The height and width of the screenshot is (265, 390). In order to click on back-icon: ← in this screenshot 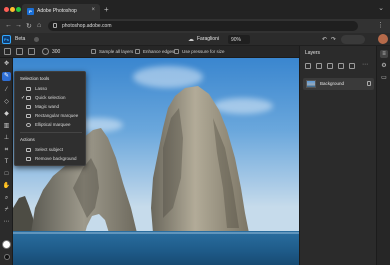, I will do `click(8, 25)`.